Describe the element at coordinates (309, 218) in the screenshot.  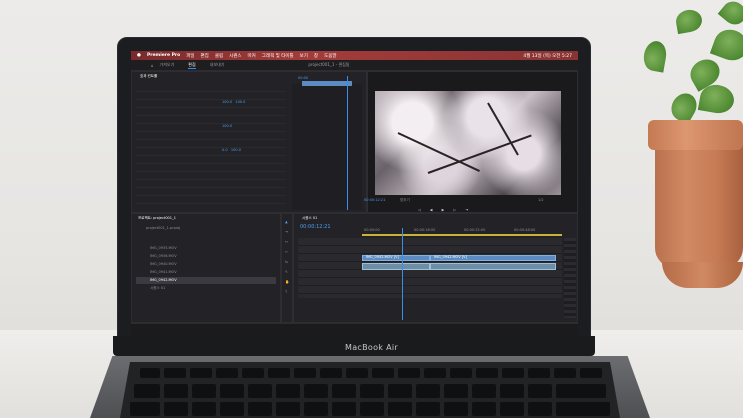
I see `sequence-tab: 시퀀스 01` at that location.